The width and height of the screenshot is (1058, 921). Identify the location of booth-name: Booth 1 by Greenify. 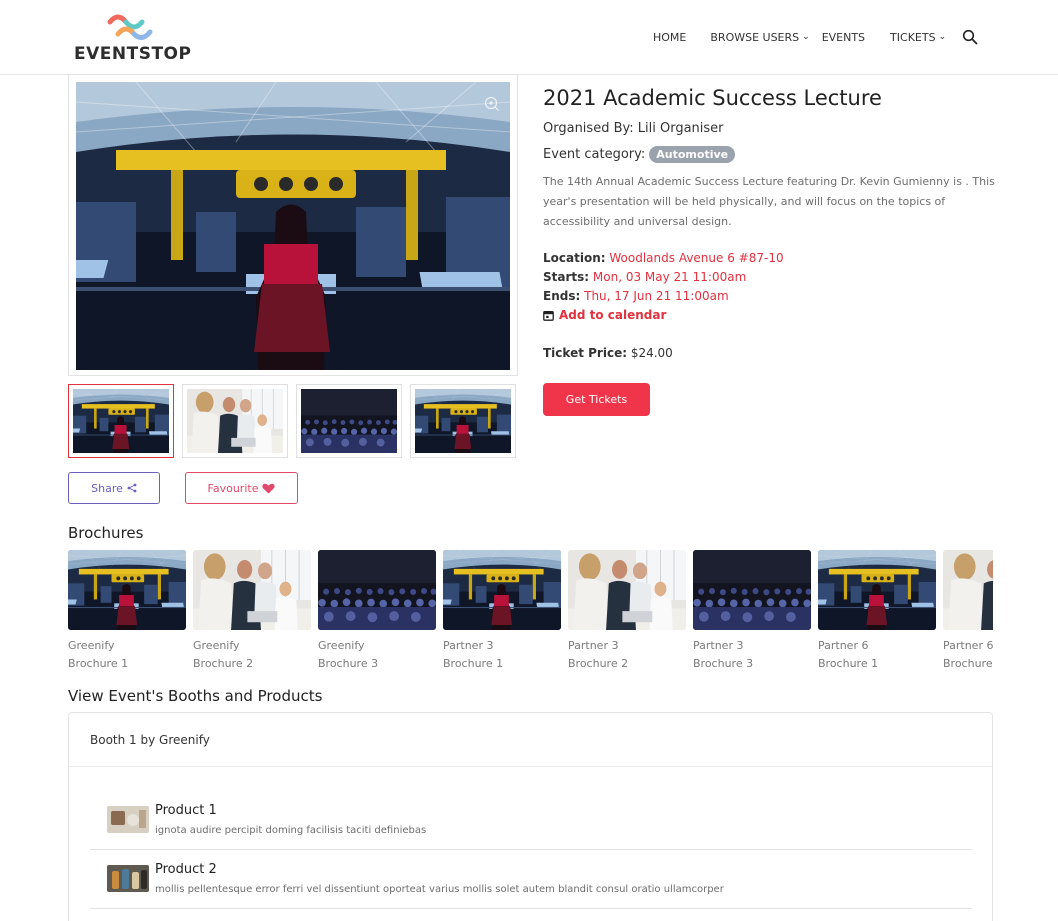
(150, 739).